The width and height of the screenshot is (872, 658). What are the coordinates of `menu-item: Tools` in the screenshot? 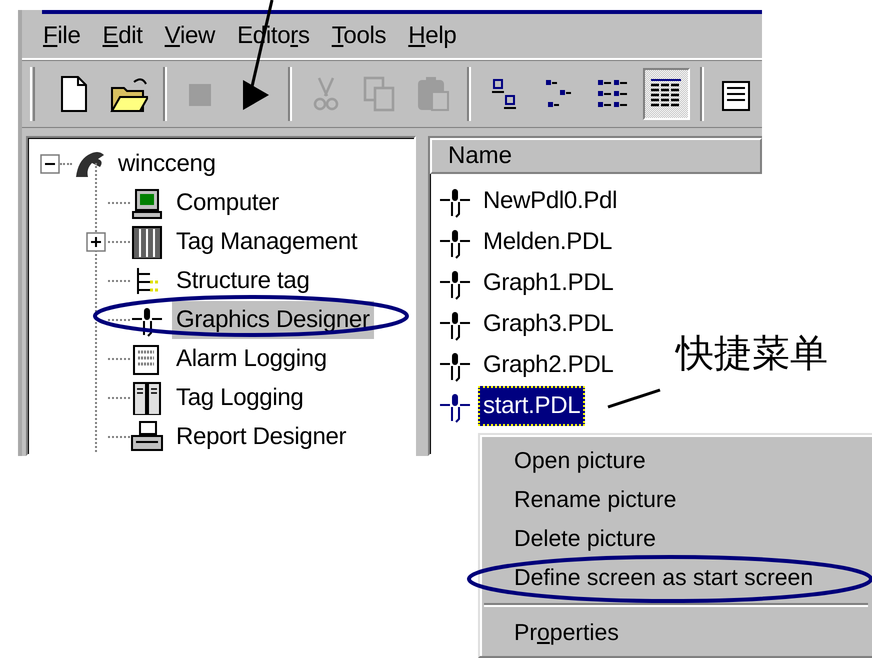 It's located at (359, 36).